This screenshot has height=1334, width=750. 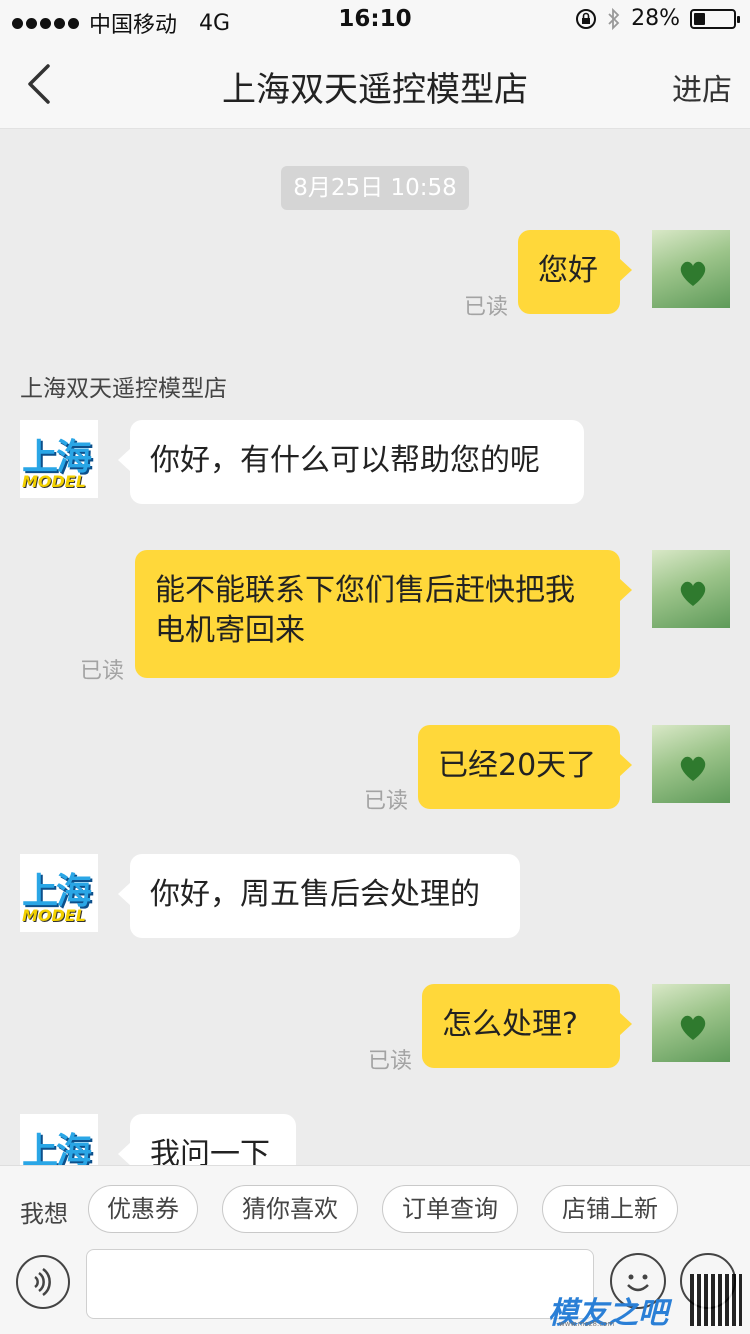 I want to click on incoming-message: 你好，周五售后会处理的, so click(x=319, y=896).